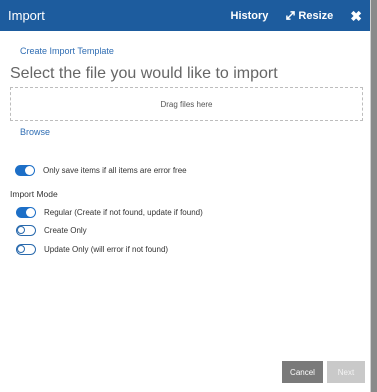  What do you see at coordinates (356, 16) in the screenshot?
I see `close-icon: ✖` at bounding box center [356, 16].